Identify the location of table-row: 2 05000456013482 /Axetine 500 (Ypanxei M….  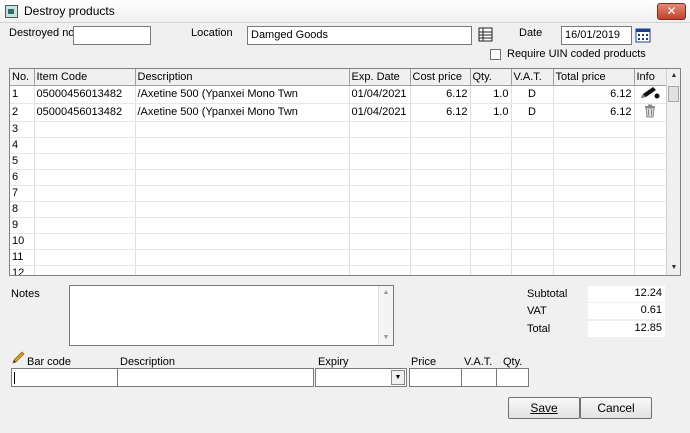
(338, 112).